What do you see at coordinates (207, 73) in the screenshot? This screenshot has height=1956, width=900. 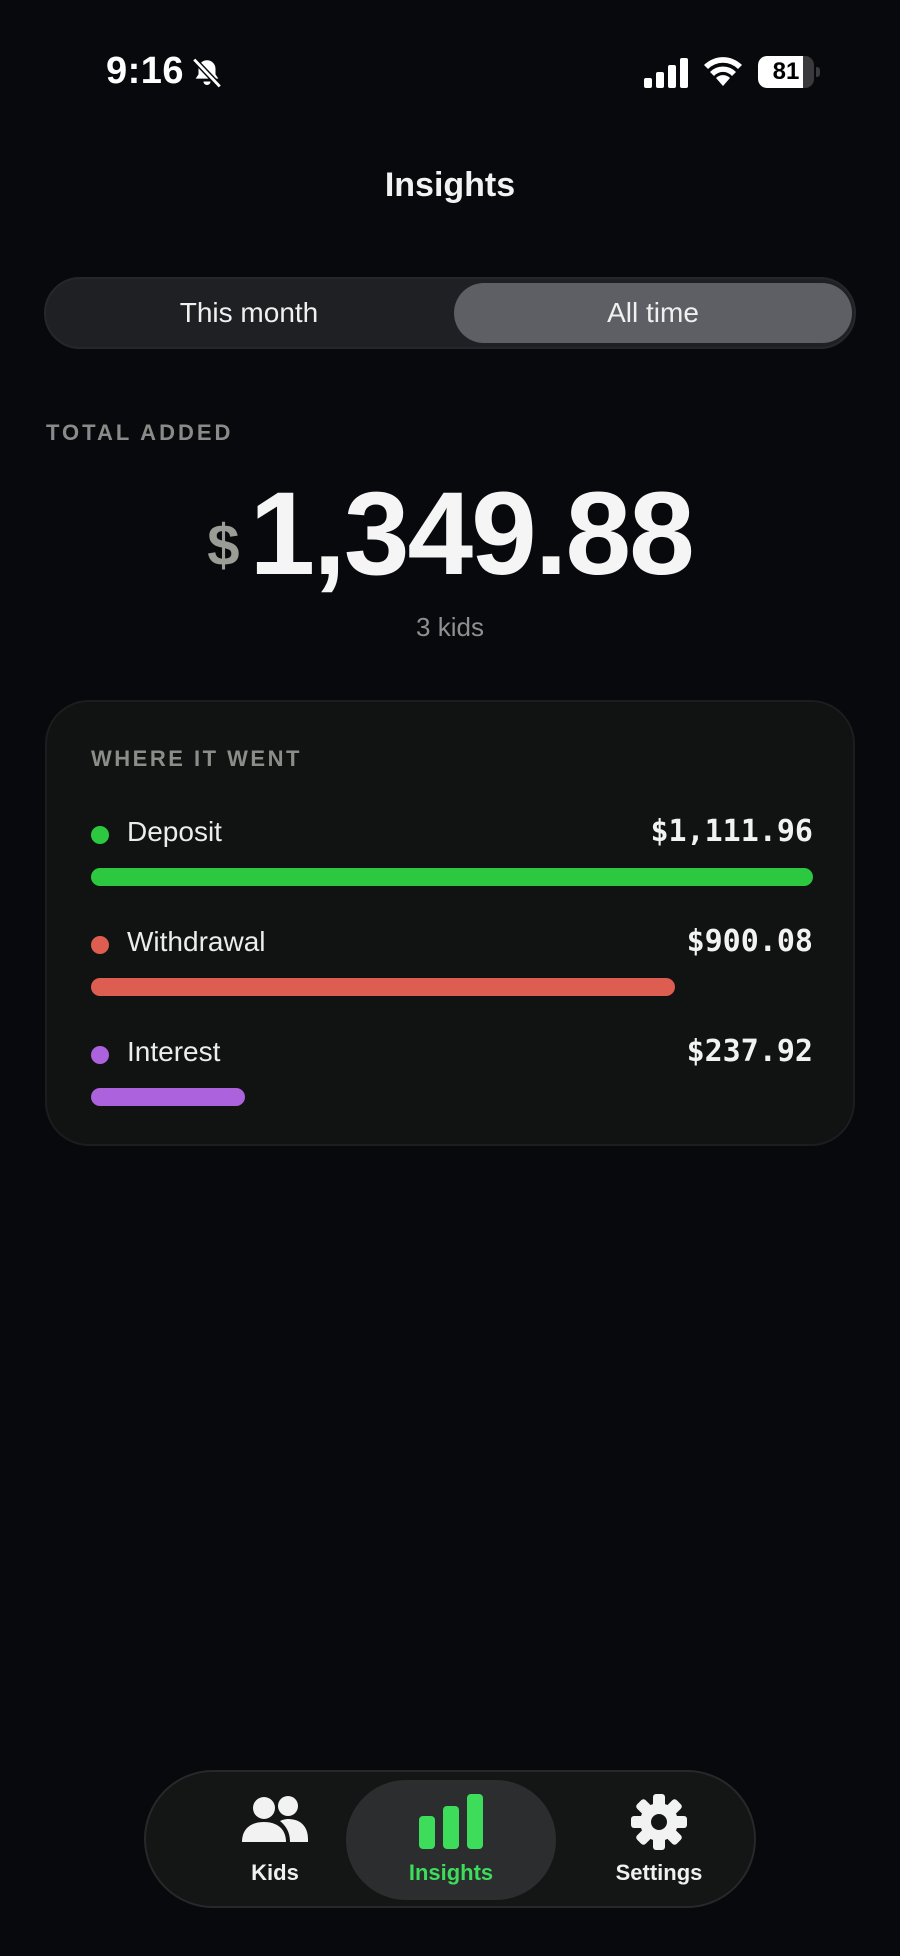 I see `bell-slash-icon` at bounding box center [207, 73].